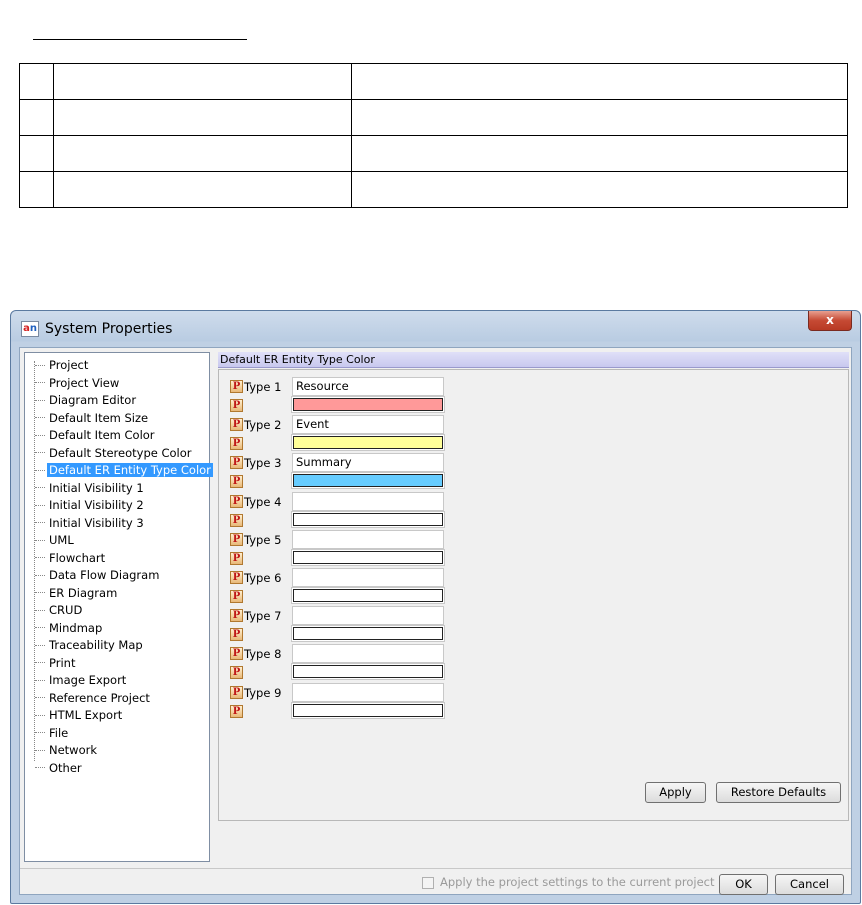 The height and width of the screenshot is (905, 862). What do you see at coordinates (92, 418) in the screenshot?
I see `tree-item: Default Item Size` at bounding box center [92, 418].